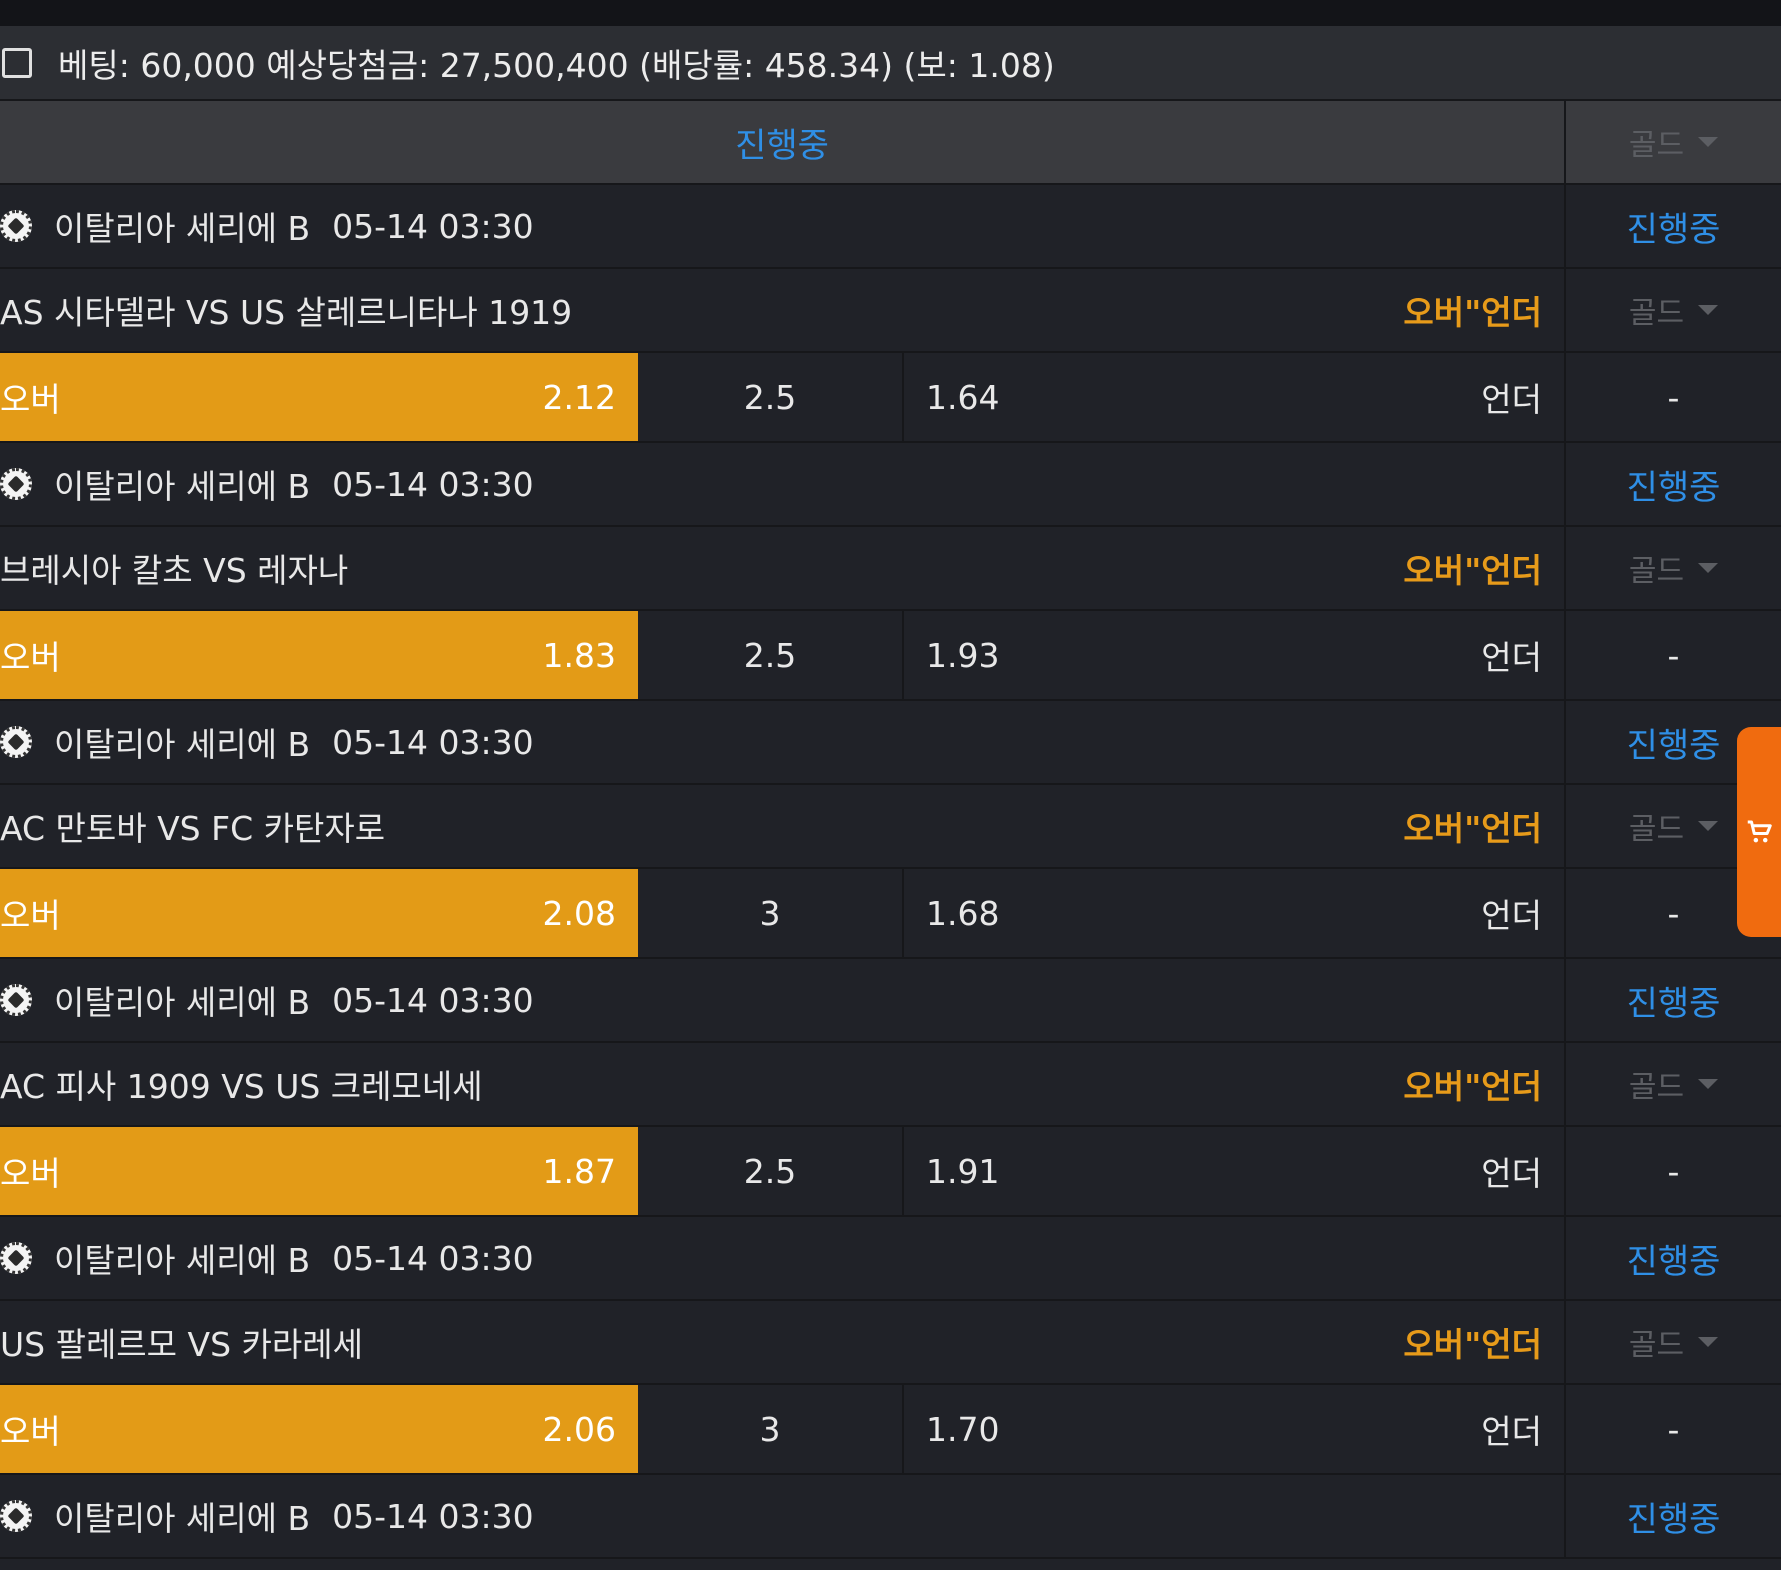 This screenshot has height=1570, width=1781. What do you see at coordinates (963, 397) in the screenshot?
I see `under-odds: 1.64` at bounding box center [963, 397].